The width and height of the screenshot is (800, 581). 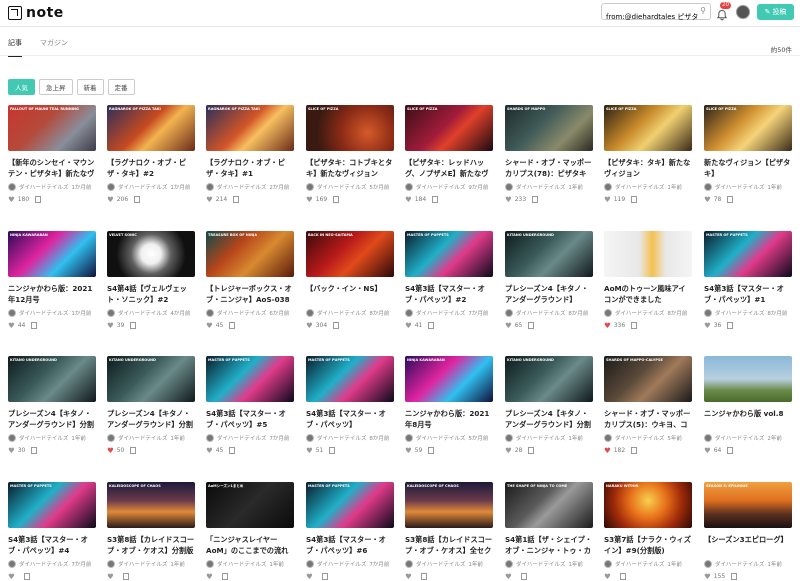 I want to click on like-button: ♥ 233, so click(x=515, y=200).